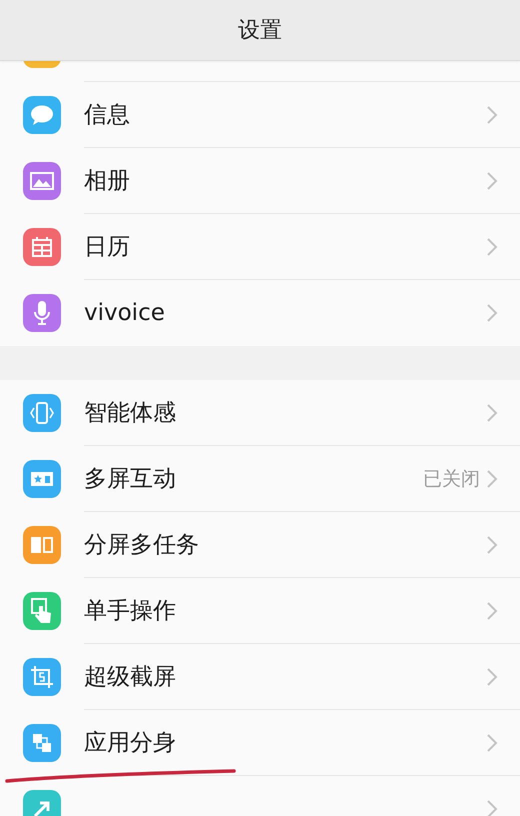 Image resolution: width=520 pixels, height=816 pixels. What do you see at coordinates (260, 545) in the screenshot?
I see `settings-row: 分屏多任务` at bounding box center [260, 545].